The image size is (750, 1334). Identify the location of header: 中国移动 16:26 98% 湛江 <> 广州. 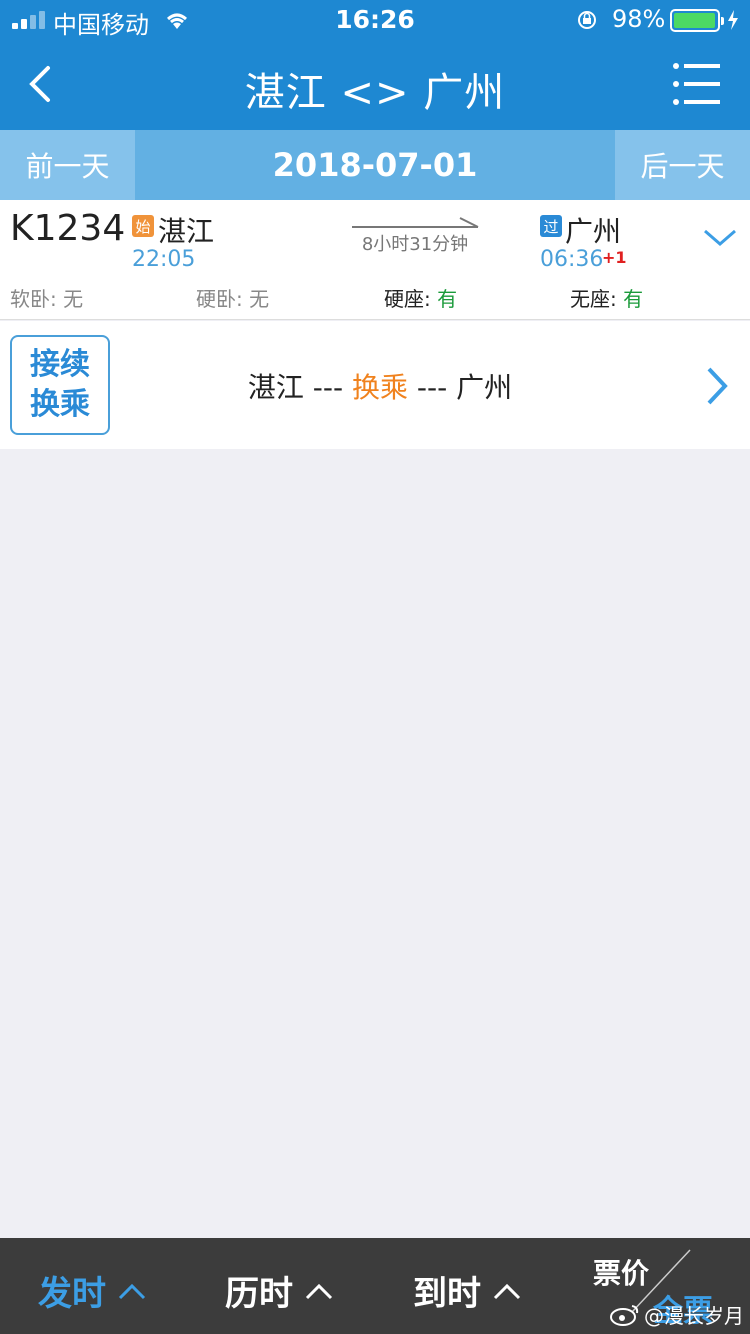
(375, 65).